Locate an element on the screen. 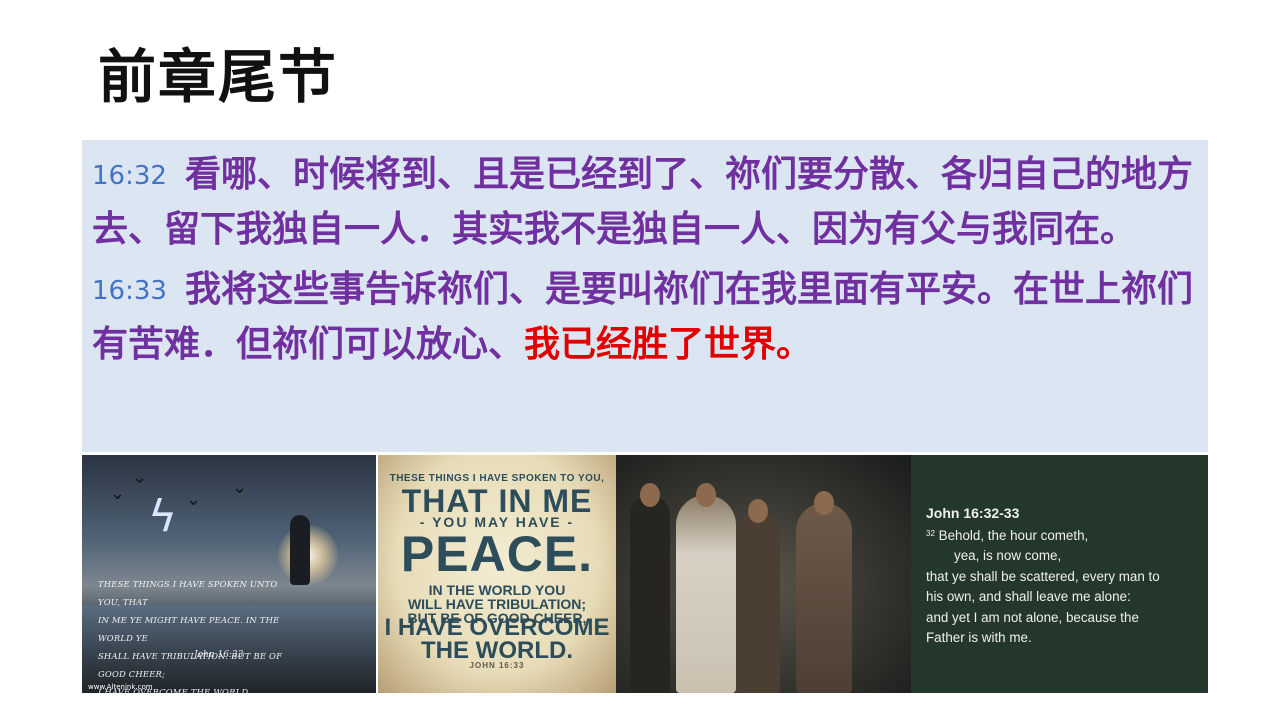 This screenshot has height=720, width=1280. kjv-line: Father is with me. is located at coordinates (979, 637).